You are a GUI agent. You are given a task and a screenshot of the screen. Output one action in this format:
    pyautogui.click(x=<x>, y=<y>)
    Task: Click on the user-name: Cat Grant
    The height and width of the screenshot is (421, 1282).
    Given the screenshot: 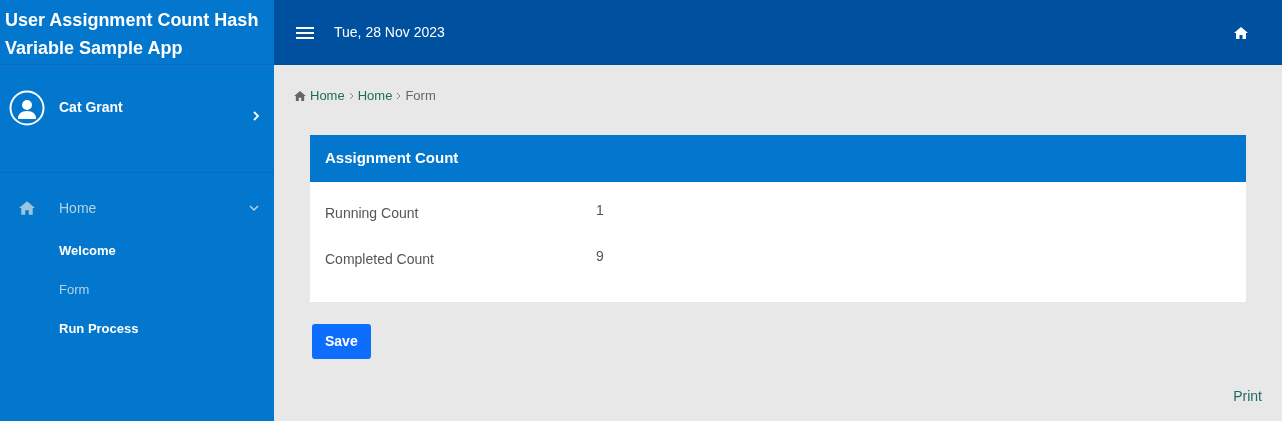 What is the action you would take?
    pyautogui.click(x=91, y=107)
    